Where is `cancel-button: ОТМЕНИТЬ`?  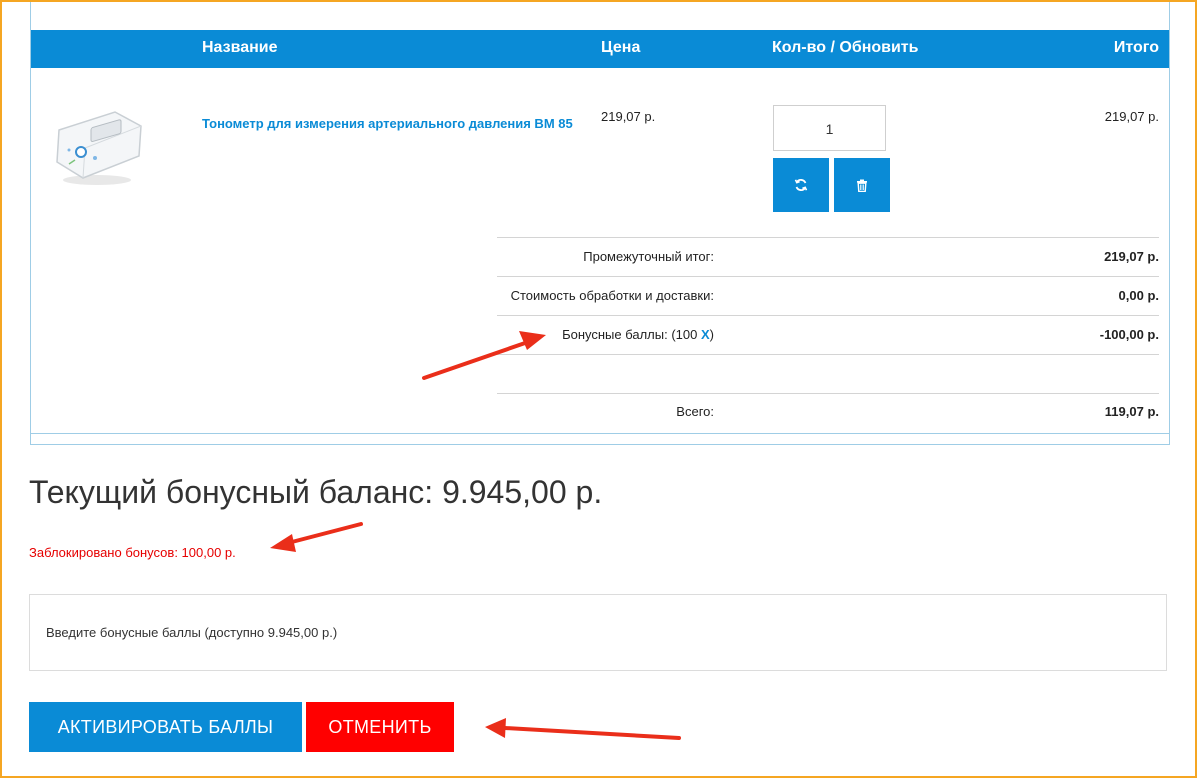
cancel-button: ОТМЕНИТЬ is located at coordinates (380, 727).